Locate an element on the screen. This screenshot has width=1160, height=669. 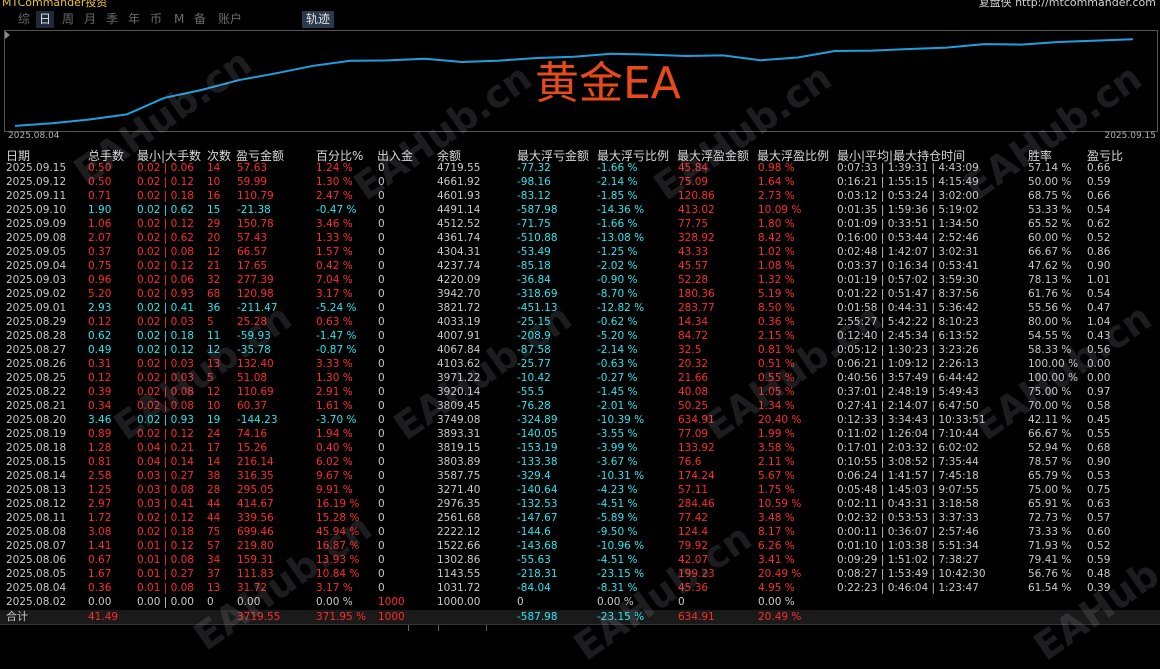
tab-note: 备 is located at coordinates (200, 19).